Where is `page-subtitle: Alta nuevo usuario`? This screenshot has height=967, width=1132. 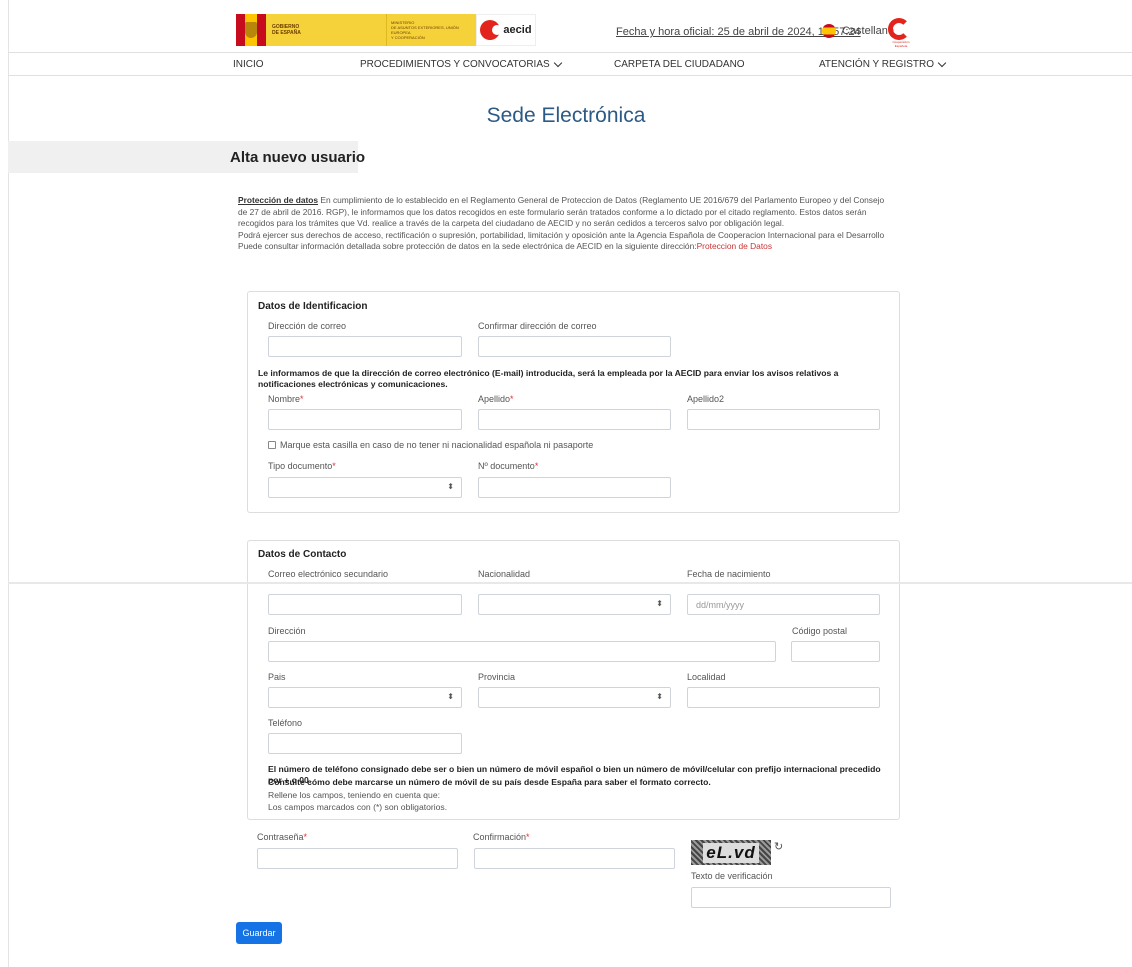 page-subtitle: Alta nuevo usuario is located at coordinates (298, 157).